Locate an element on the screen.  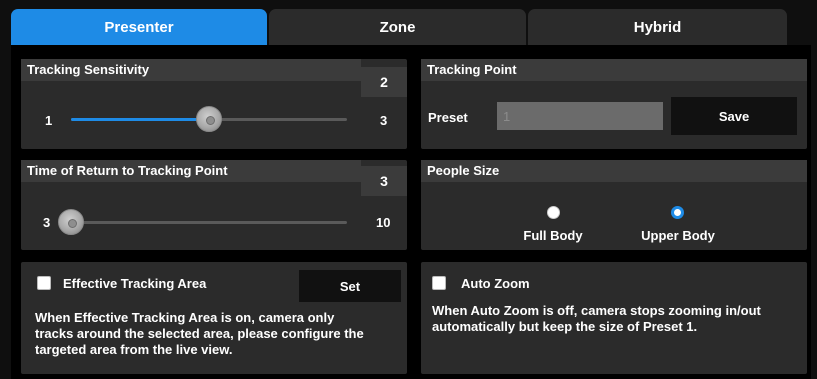
slider-max-label: 10 is located at coordinates (383, 222).